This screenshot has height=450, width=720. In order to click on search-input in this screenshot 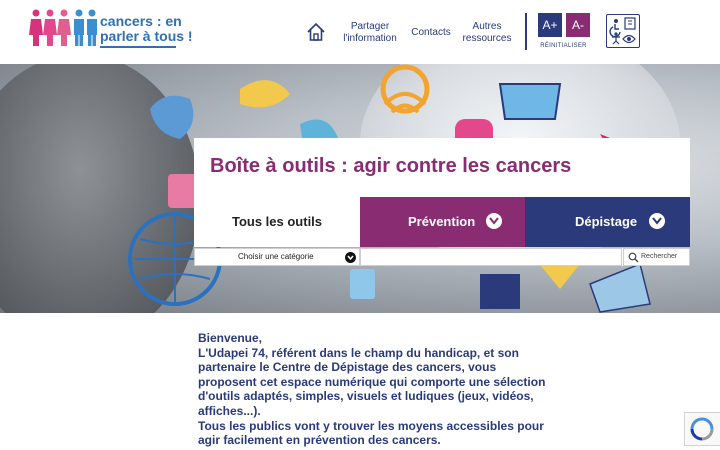, I will do `click(491, 257)`.